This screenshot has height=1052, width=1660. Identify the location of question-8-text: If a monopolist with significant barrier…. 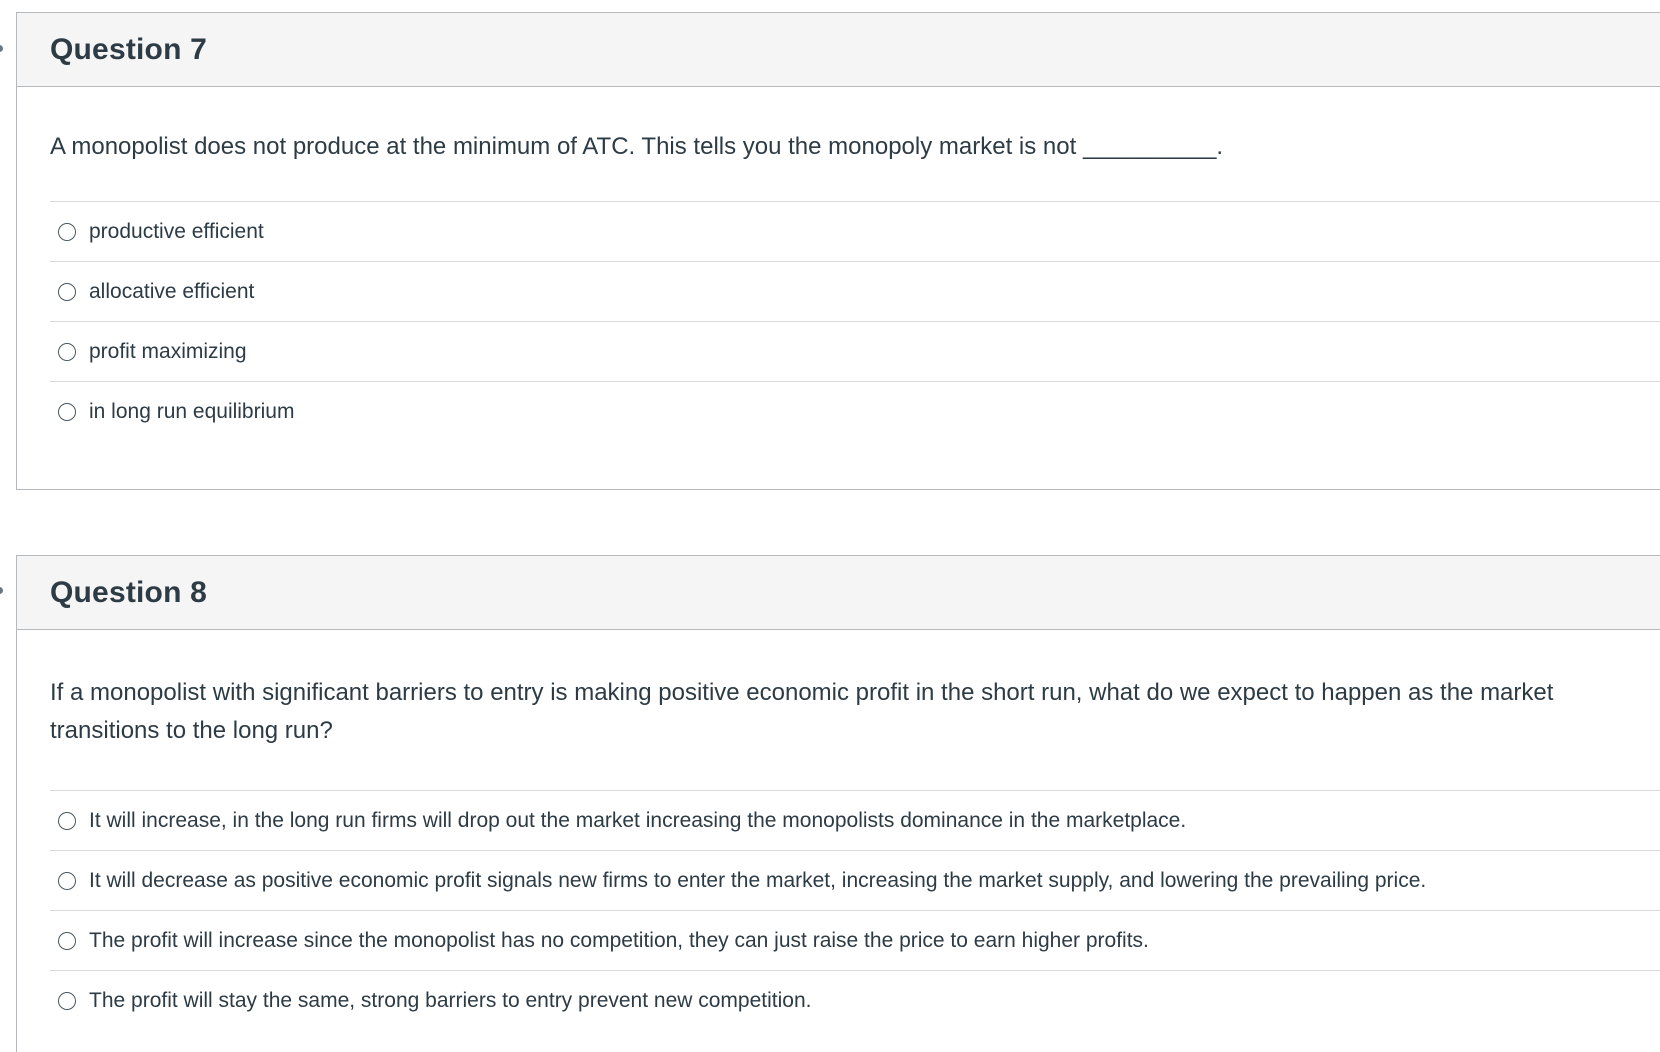
(802, 711).